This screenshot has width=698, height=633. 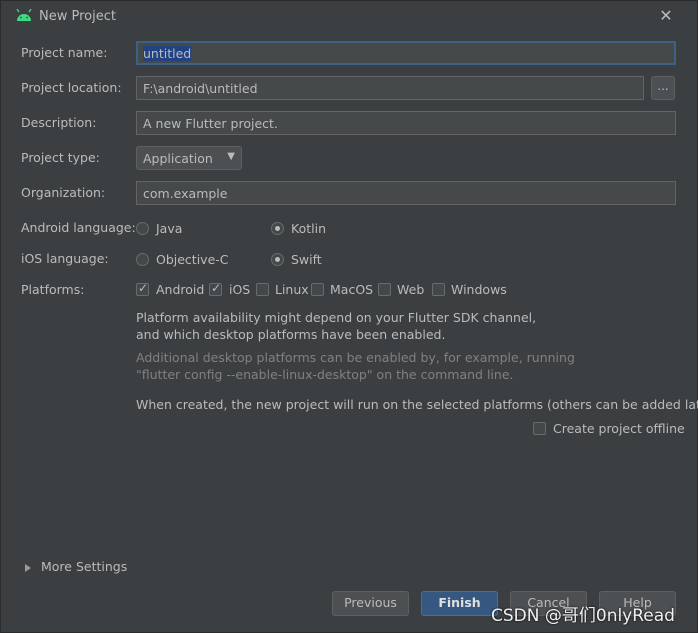 I want to click on project-location-field: F:\android\untitled, so click(x=390, y=88).